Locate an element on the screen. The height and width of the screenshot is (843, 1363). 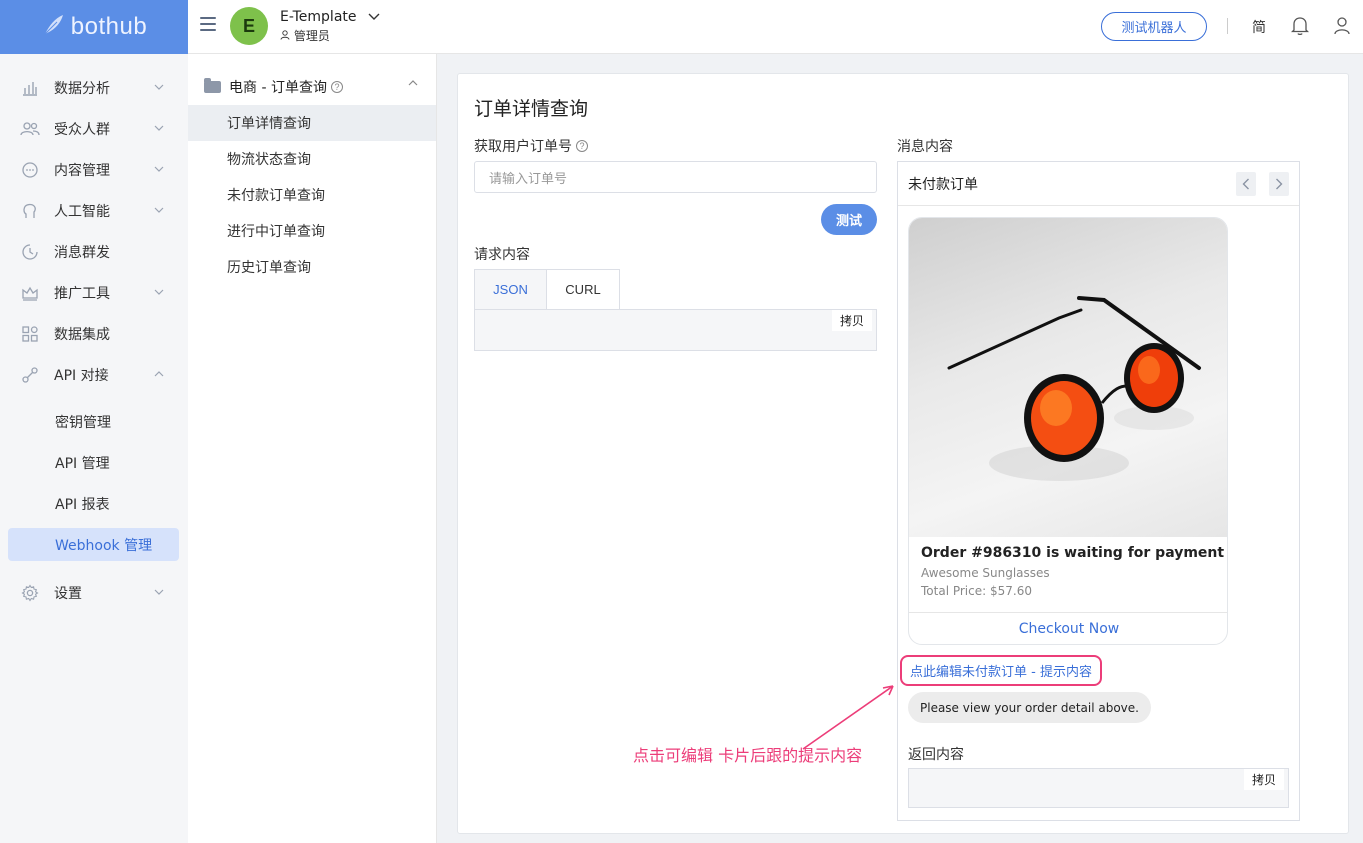
feather-icon is located at coordinates (54, 27).